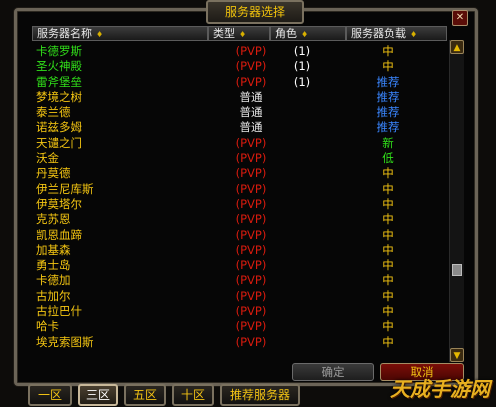 This screenshot has height=407, width=496. What do you see at coordinates (59, 96) in the screenshot?
I see `server-name: 梦境之树` at bounding box center [59, 96].